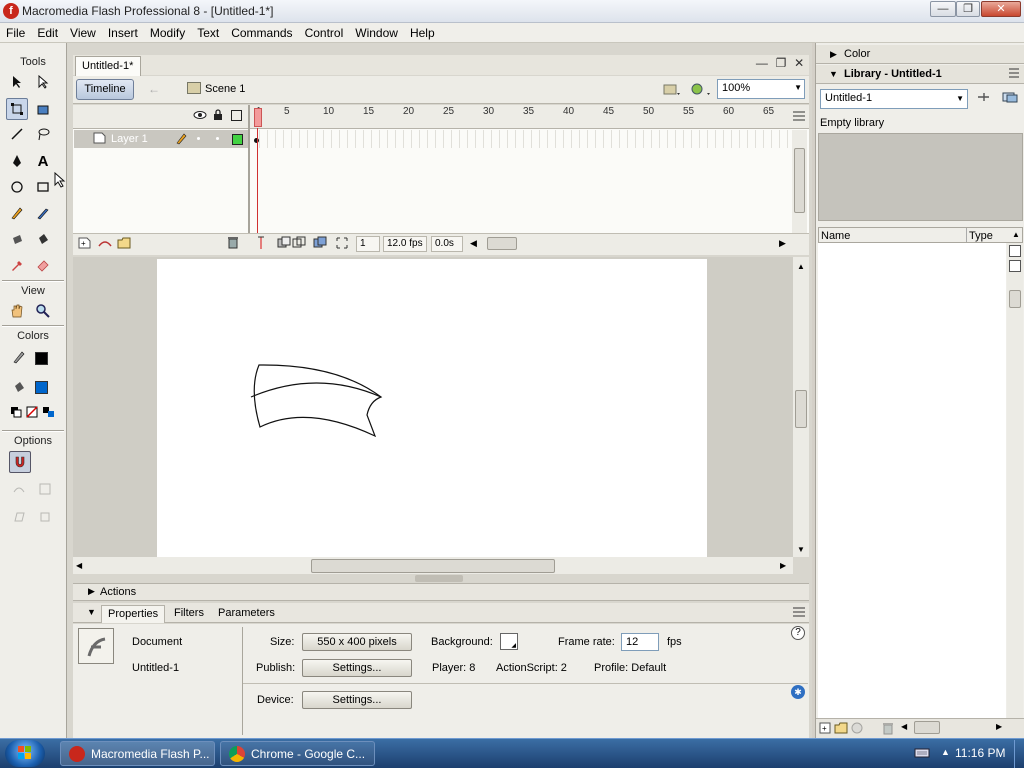 Image resolution: width=1024 pixels, height=768 pixels. I want to click on layer-outline-color-swatch, so click(237, 139).